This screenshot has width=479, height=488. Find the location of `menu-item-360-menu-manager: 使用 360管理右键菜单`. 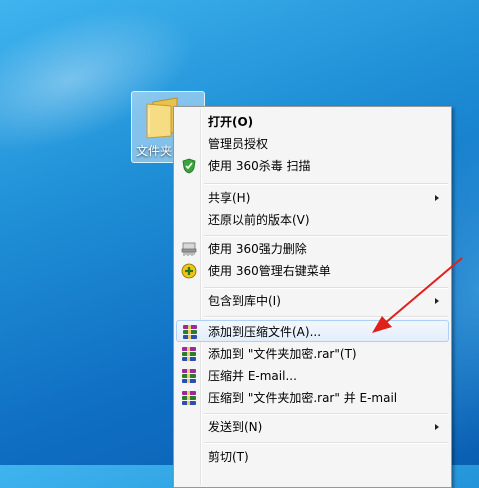

menu-item-360-menu-manager: 使用 360管理右键菜单 is located at coordinates (312, 271).